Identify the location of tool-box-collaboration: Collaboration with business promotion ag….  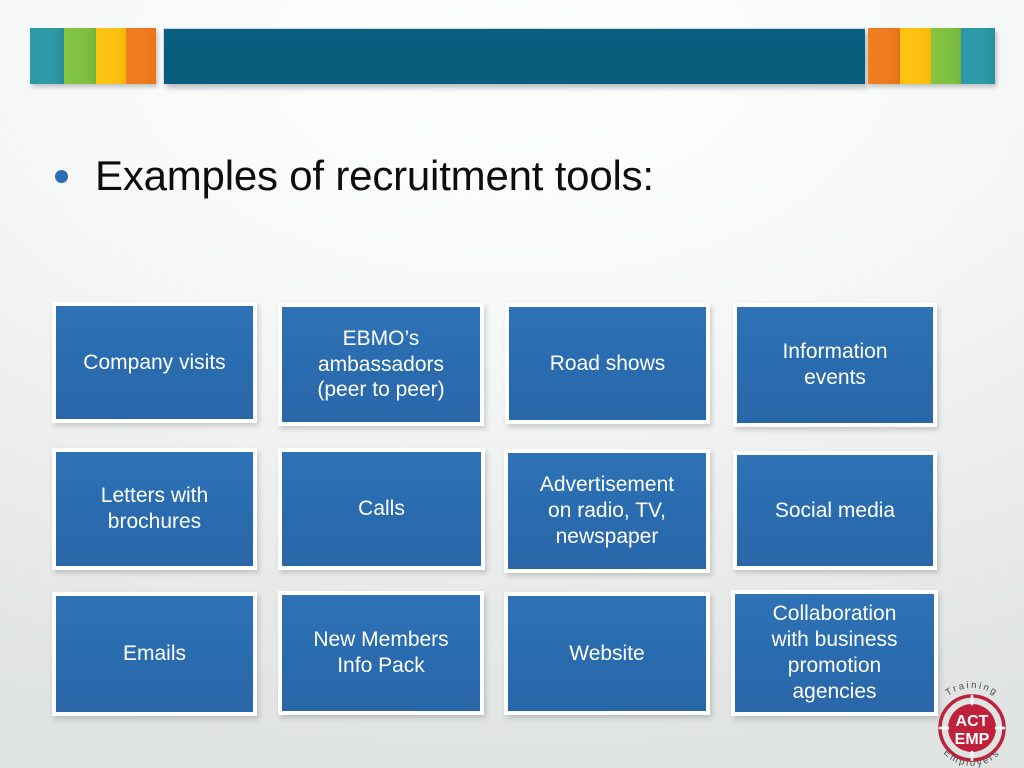
(834, 653).